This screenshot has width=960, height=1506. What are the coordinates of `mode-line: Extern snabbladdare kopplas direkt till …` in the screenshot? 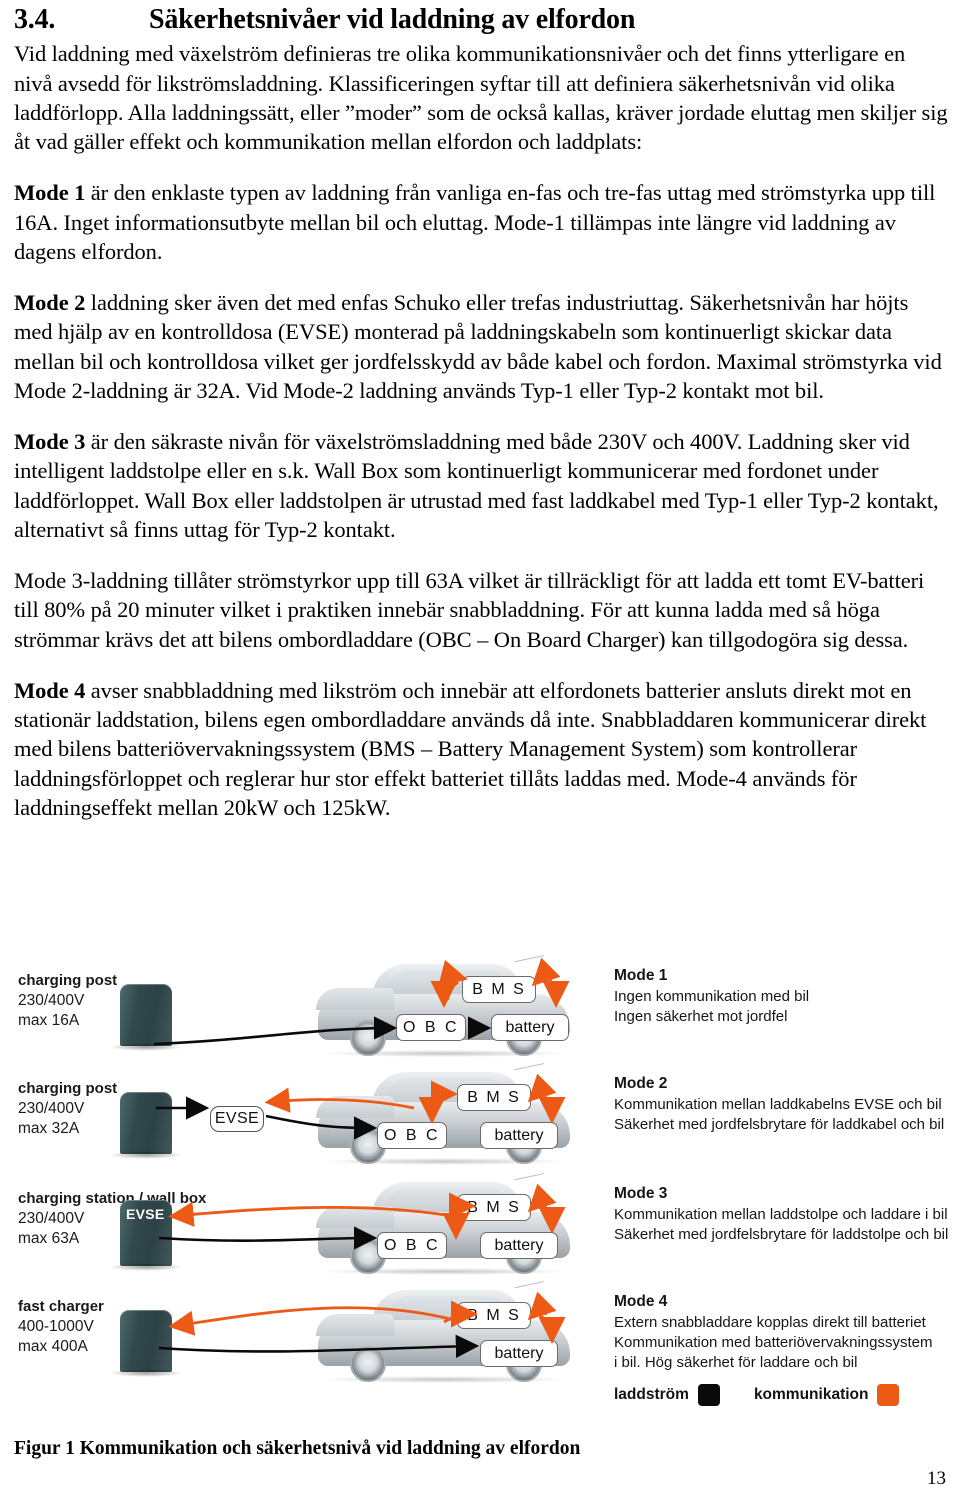 It's located at (770, 1322).